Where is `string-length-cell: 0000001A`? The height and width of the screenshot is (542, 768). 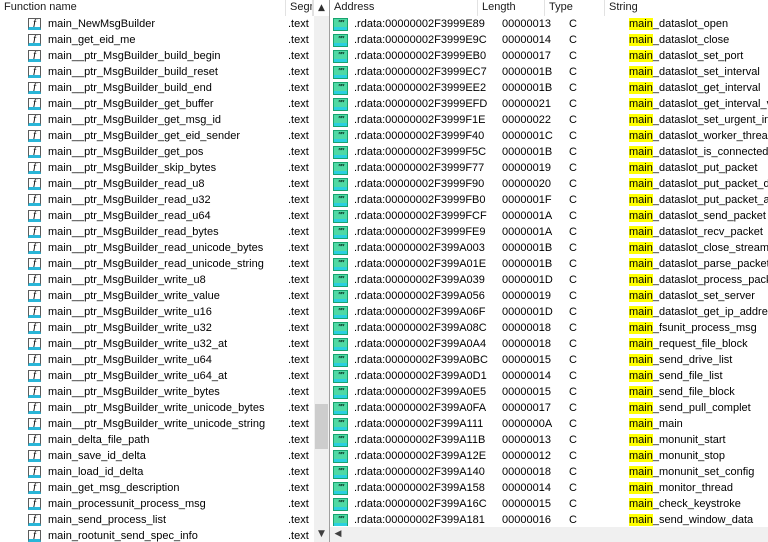 string-length-cell: 0000001A is located at coordinates (527, 216).